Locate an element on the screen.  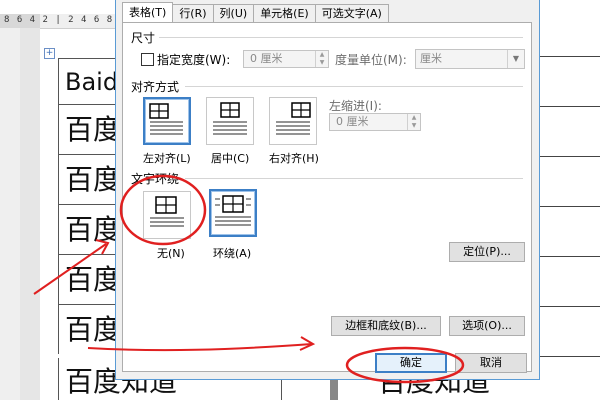
align-left-icon is located at coordinates (166, 119).